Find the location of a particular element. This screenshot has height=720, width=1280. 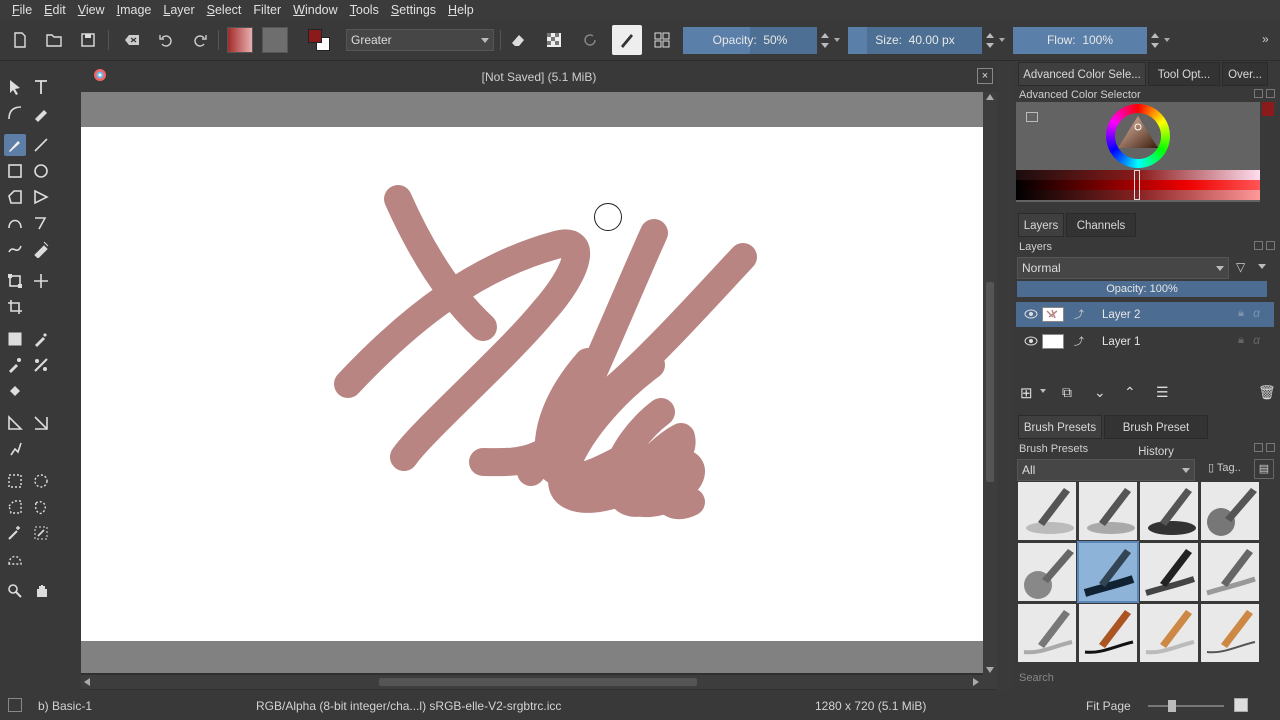

menu-file: File is located at coordinates (22, 10).